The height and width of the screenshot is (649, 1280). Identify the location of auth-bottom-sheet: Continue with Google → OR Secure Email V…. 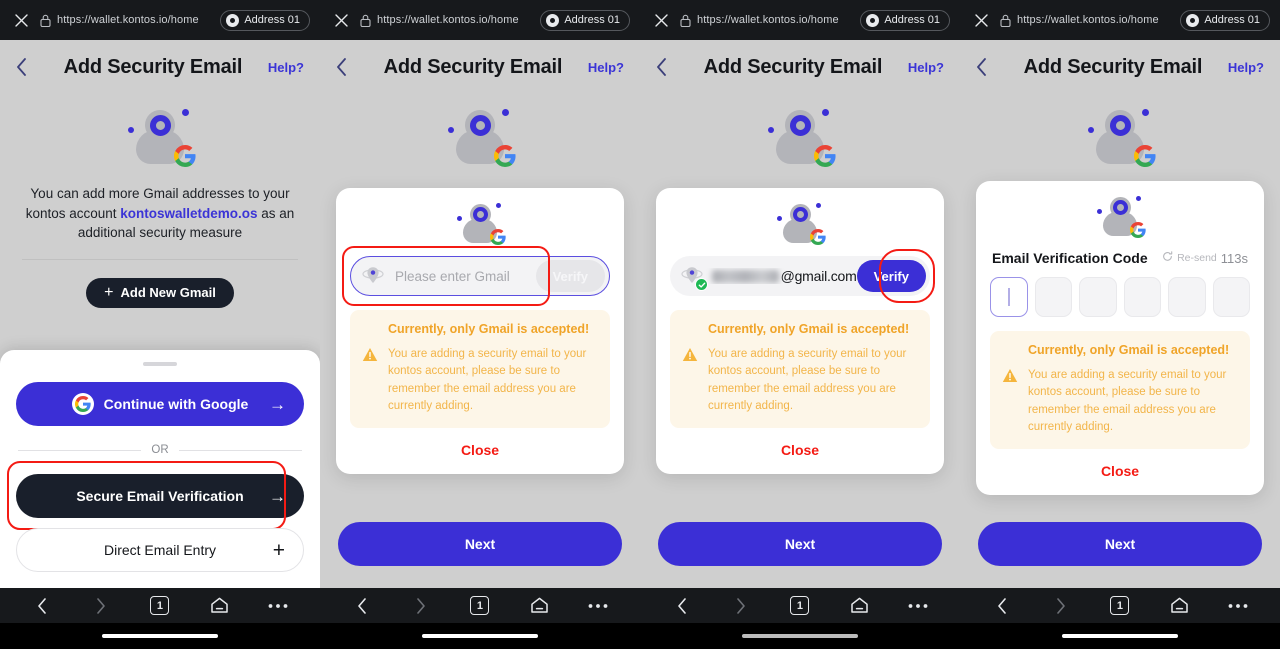
(160, 469).